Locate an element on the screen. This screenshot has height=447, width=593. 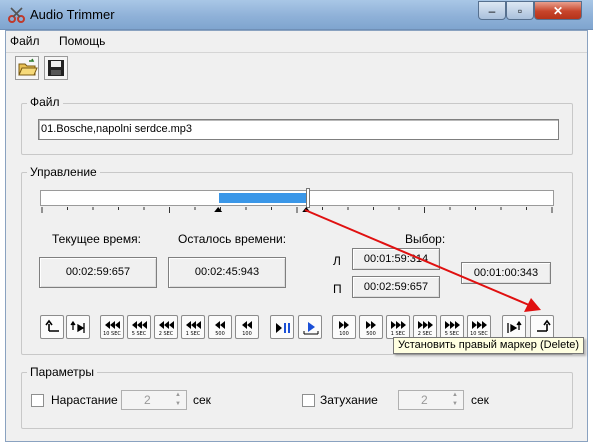
fade-out-checkbox is located at coordinates (308, 400).